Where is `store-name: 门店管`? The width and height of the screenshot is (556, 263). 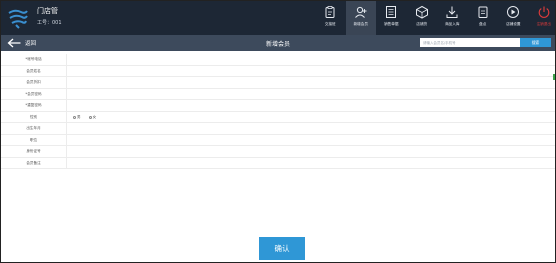 store-name: 门店管 is located at coordinates (47, 11).